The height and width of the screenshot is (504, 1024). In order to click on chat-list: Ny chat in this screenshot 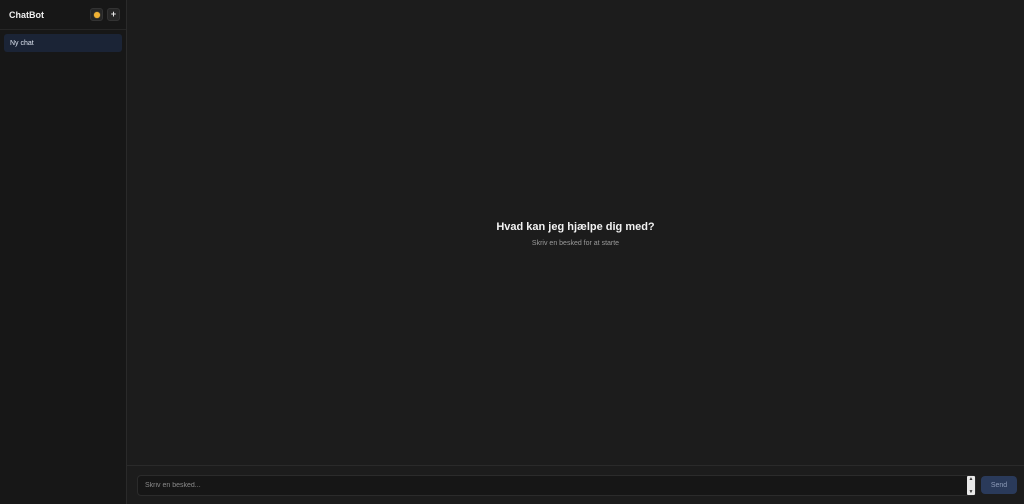, I will do `click(63, 43)`.